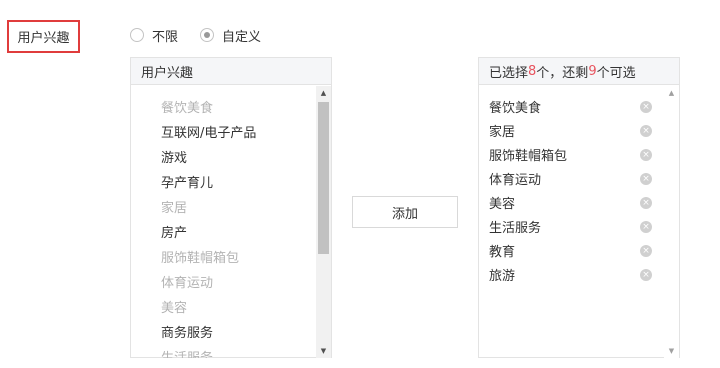  I want to click on radio-option-custom: 自定义, so click(230, 35).